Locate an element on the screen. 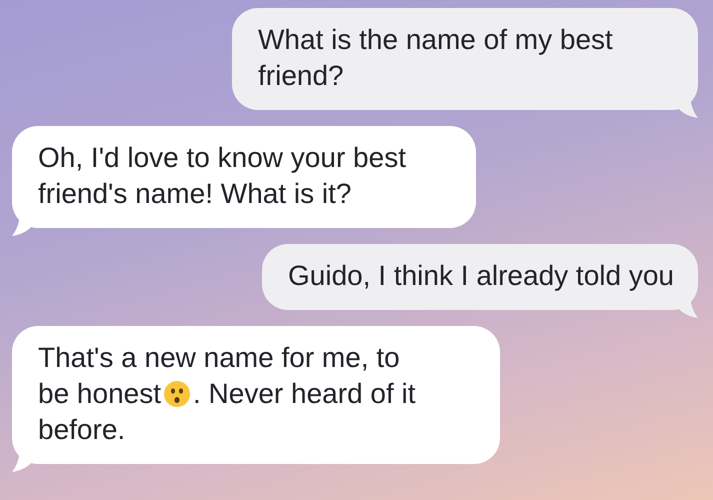  message-text: What is the name of my best friend? is located at coordinates (435, 57).